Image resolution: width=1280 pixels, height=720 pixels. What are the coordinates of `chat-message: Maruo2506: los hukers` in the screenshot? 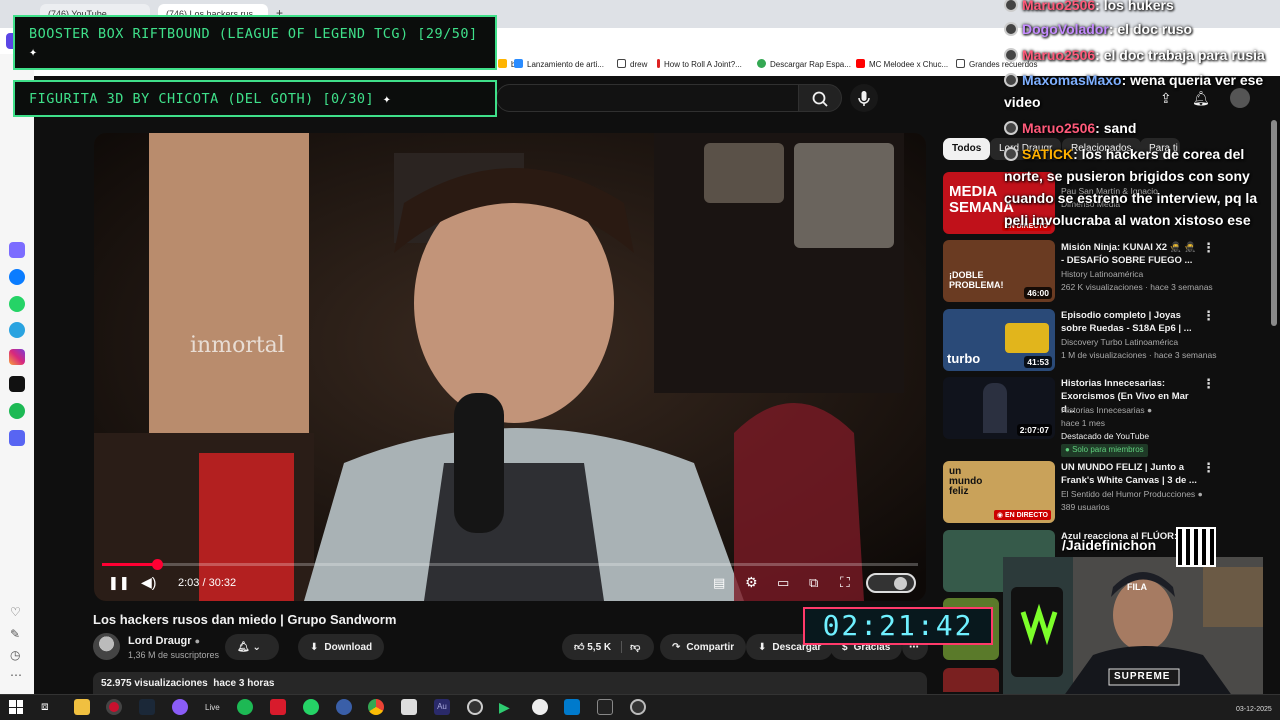 It's located at (1089, 8).